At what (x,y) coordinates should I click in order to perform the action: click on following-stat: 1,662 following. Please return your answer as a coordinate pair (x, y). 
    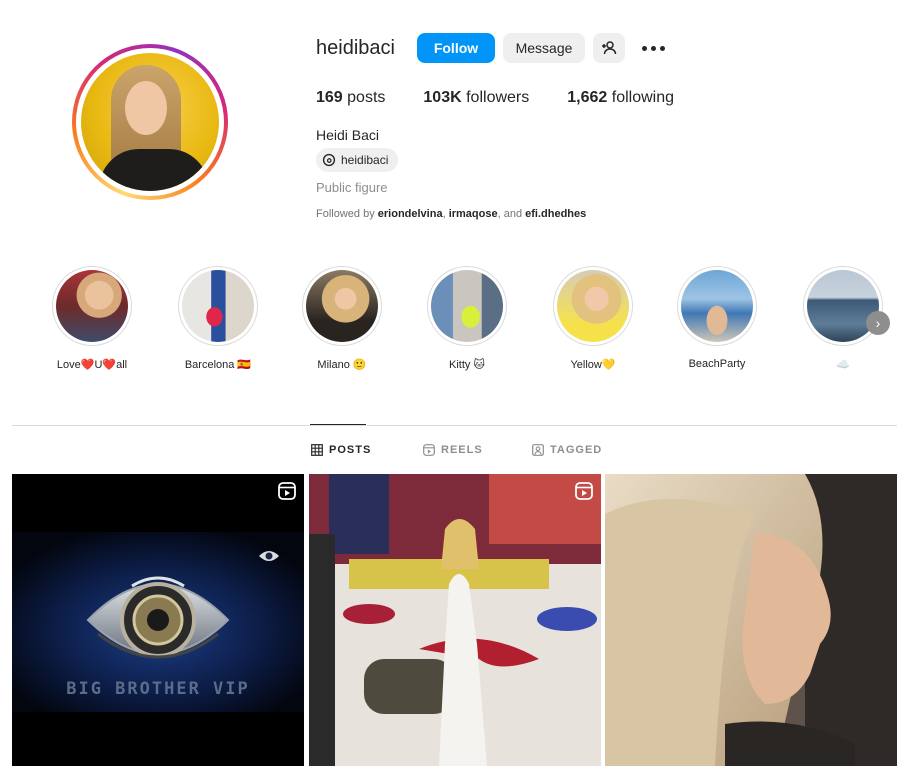
    Looking at the image, I should click on (620, 98).